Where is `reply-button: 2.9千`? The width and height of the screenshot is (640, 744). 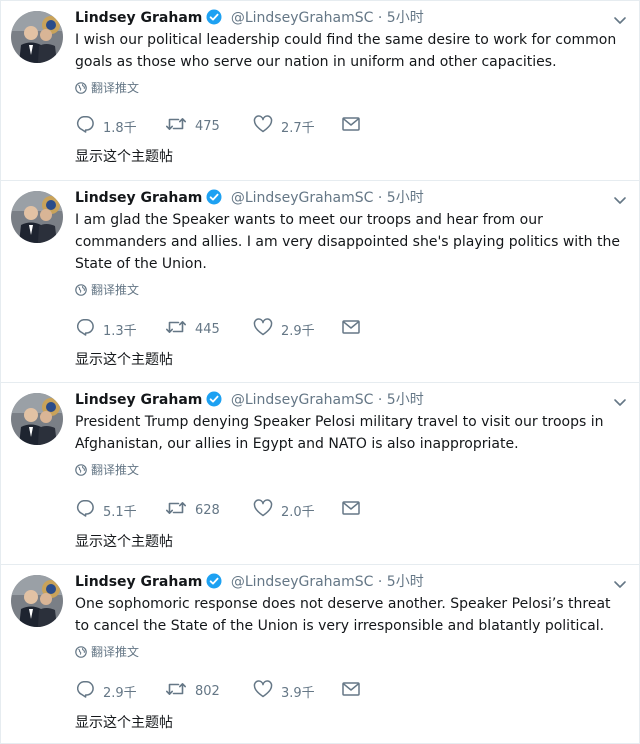
reply-button: 2.9千 is located at coordinates (120, 691).